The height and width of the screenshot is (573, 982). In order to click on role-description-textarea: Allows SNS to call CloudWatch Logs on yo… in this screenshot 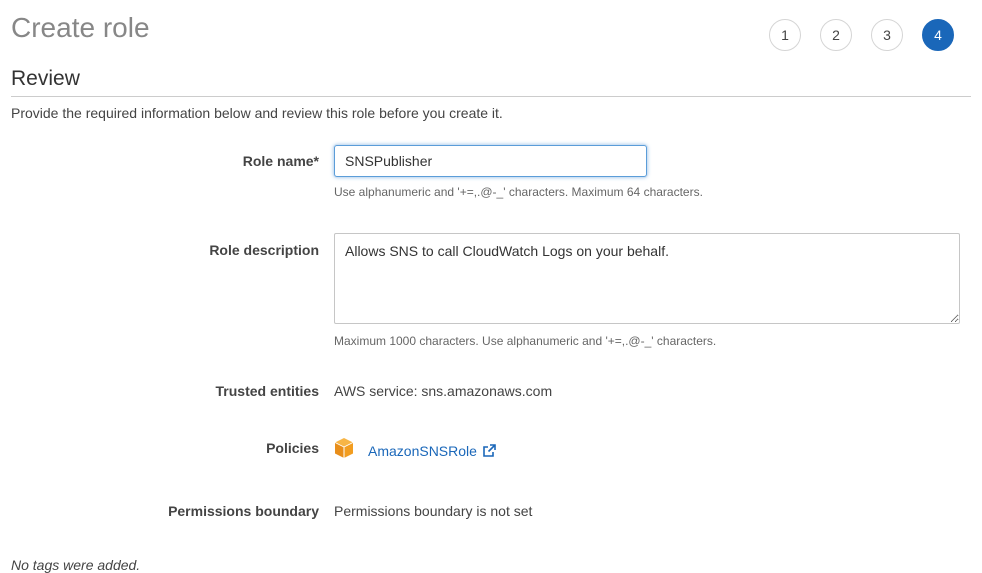, I will do `click(647, 278)`.